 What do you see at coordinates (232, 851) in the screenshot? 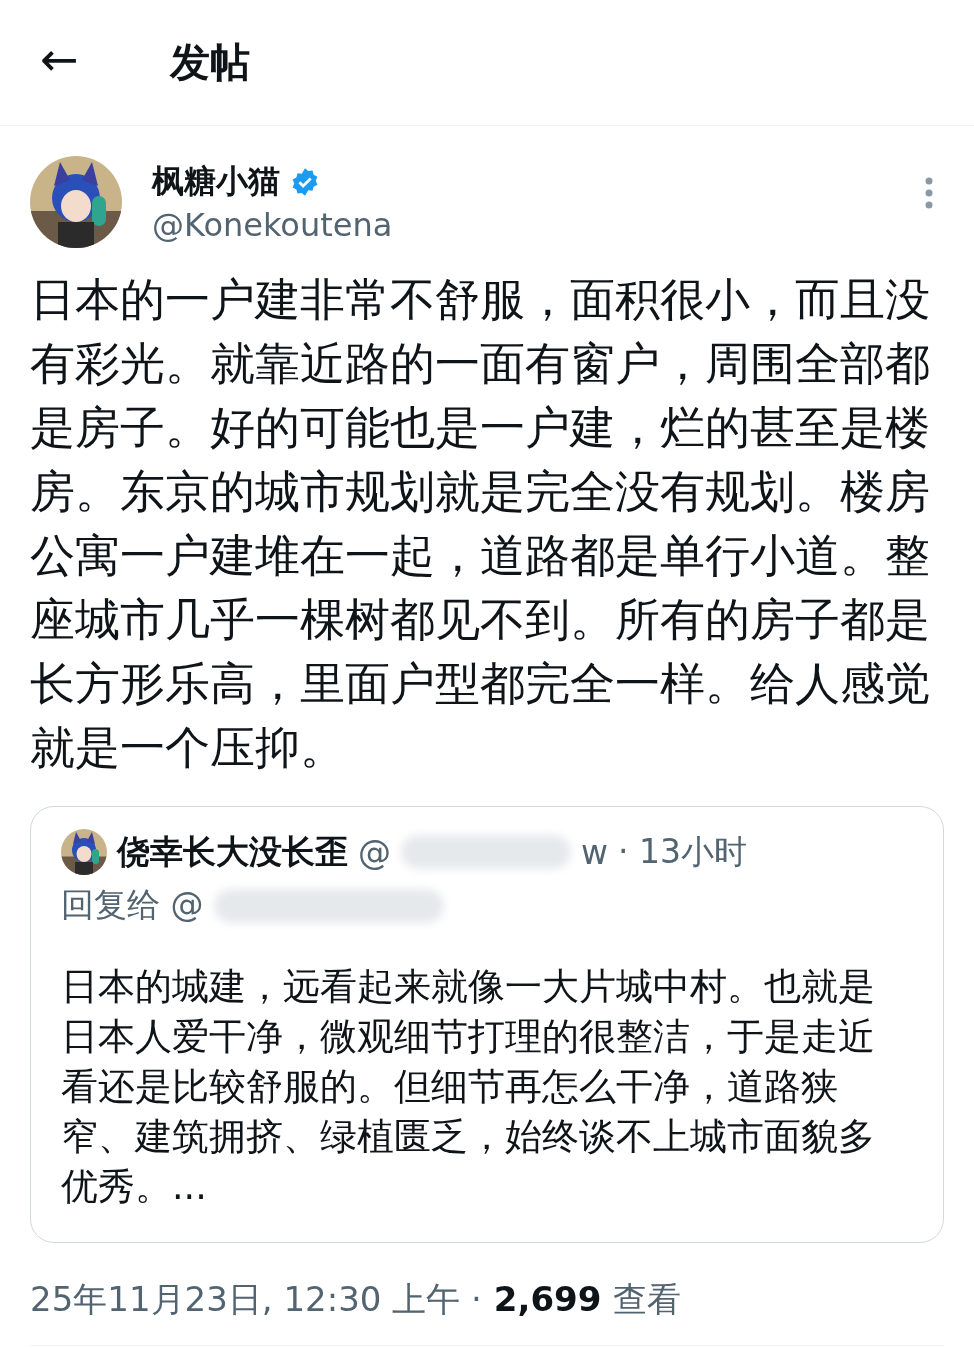
I see `quoted-author-name: 侥幸长大没长歪` at bounding box center [232, 851].